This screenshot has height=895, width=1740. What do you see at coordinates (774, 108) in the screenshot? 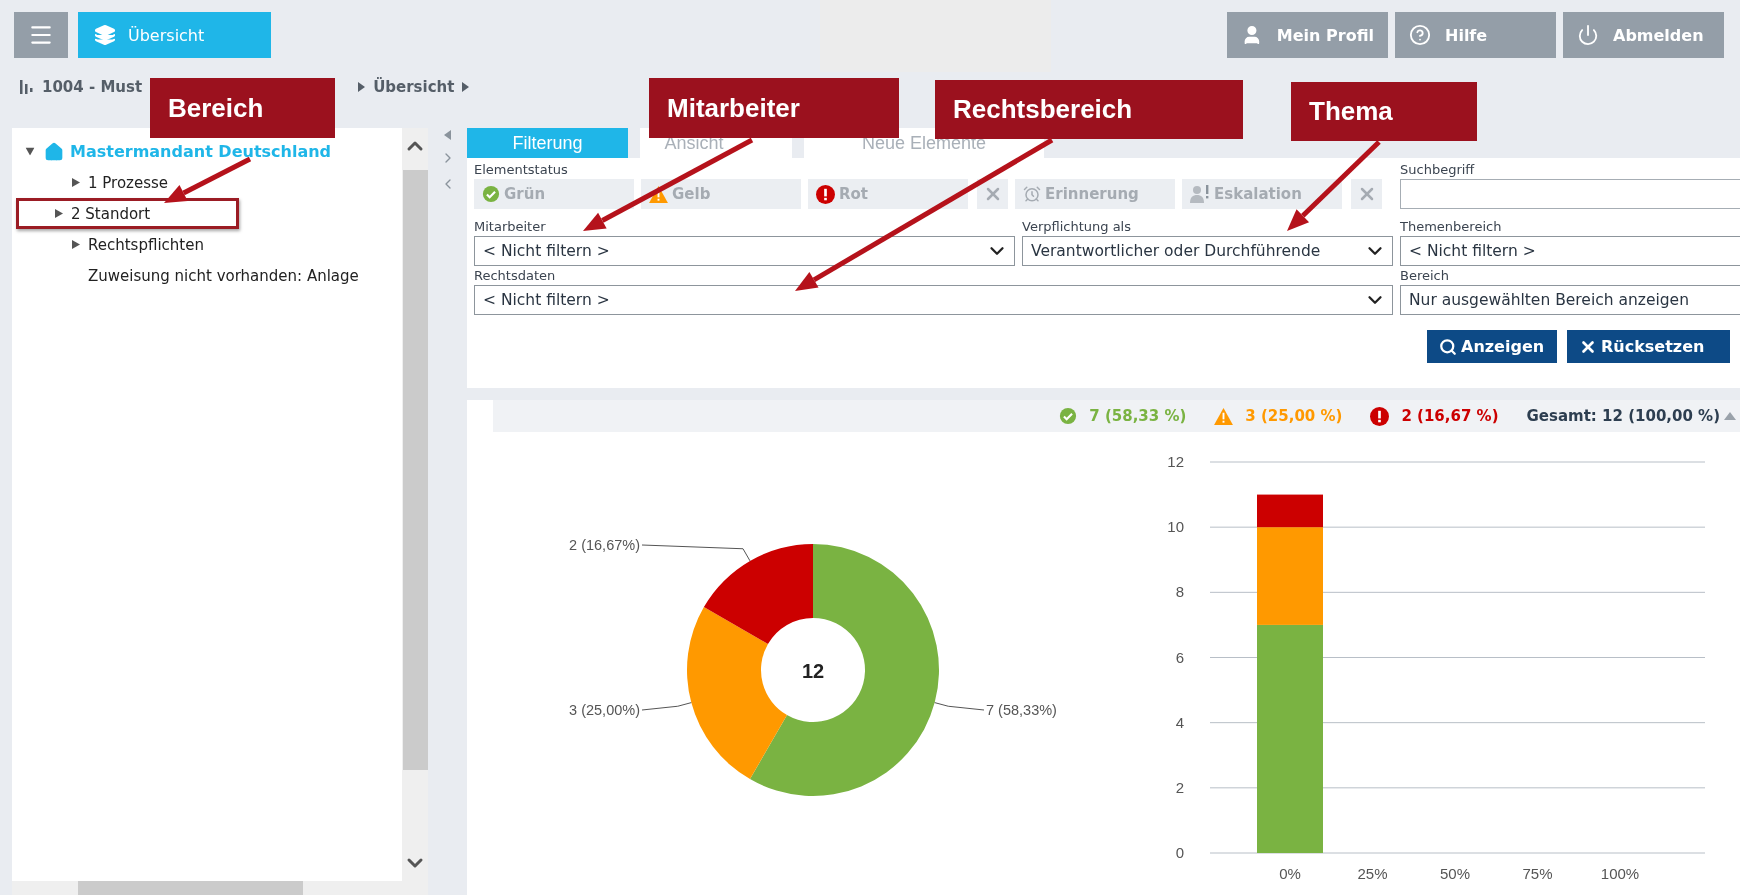
I see `callout-tooltip: Mitarbeiter` at bounding box center [774, 108].